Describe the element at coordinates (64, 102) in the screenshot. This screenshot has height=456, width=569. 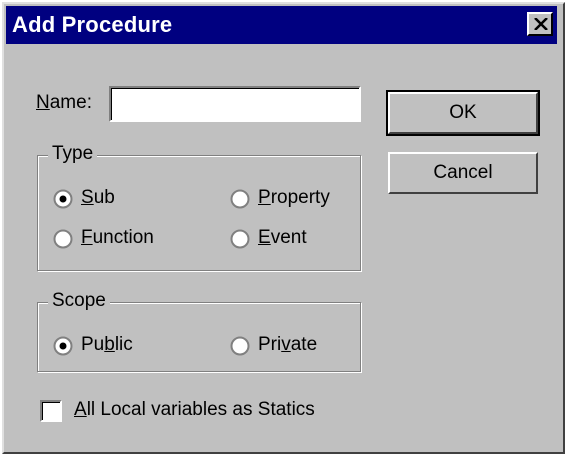
I see `name-label: Name:` at that location.